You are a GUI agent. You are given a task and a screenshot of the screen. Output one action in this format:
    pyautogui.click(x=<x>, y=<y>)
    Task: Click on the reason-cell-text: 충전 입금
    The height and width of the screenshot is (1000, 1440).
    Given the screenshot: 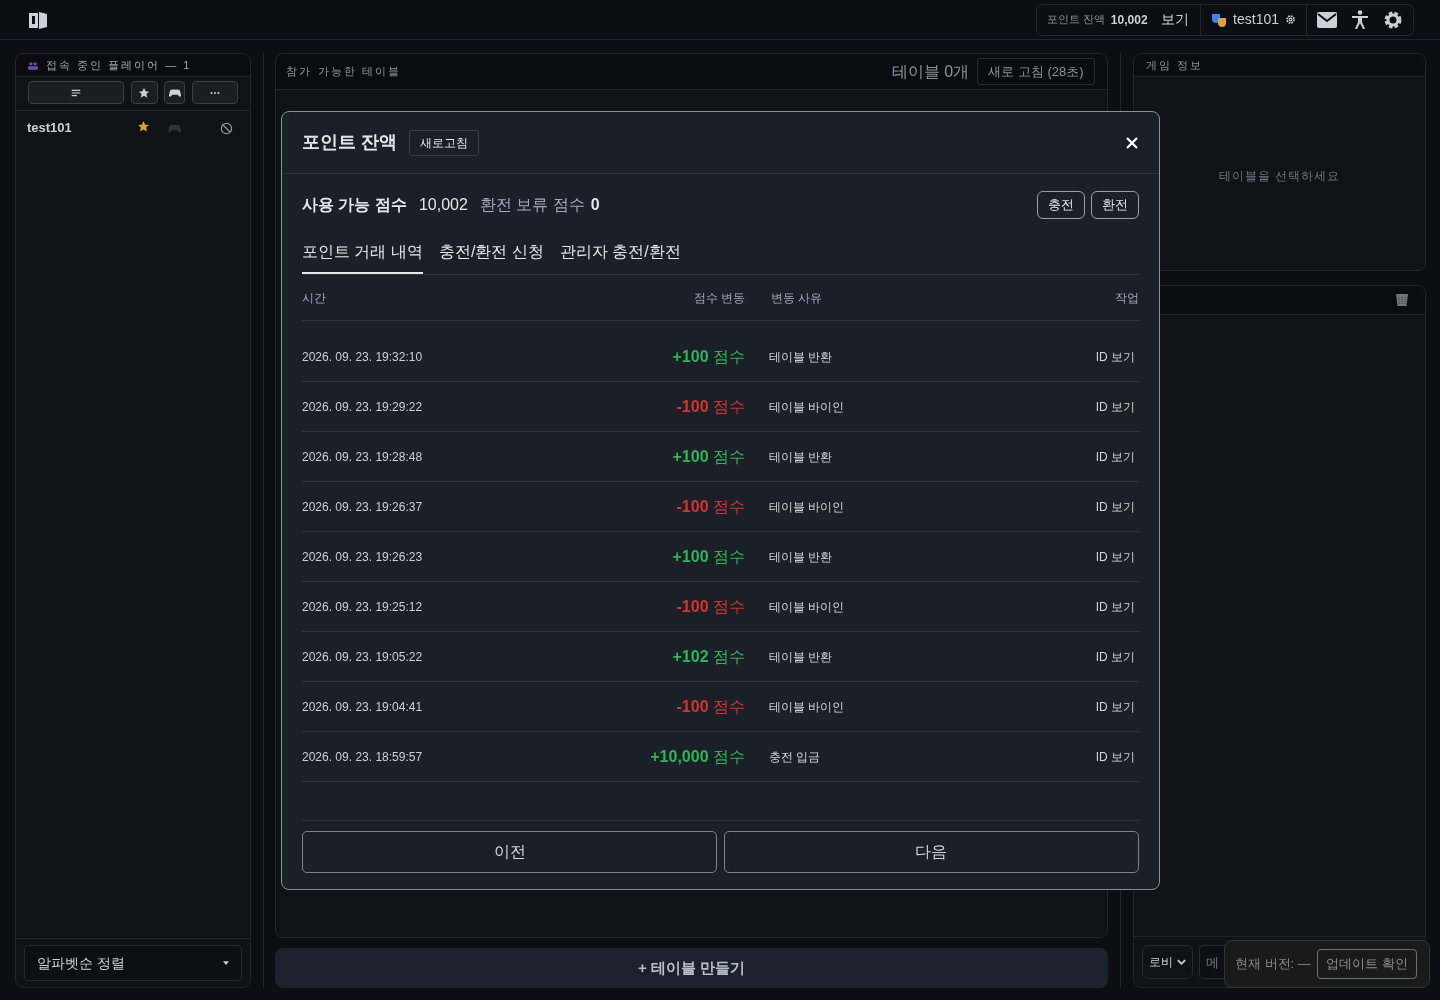 What is the action you would take?
    pyautogui.click(x=795, y=757)
    